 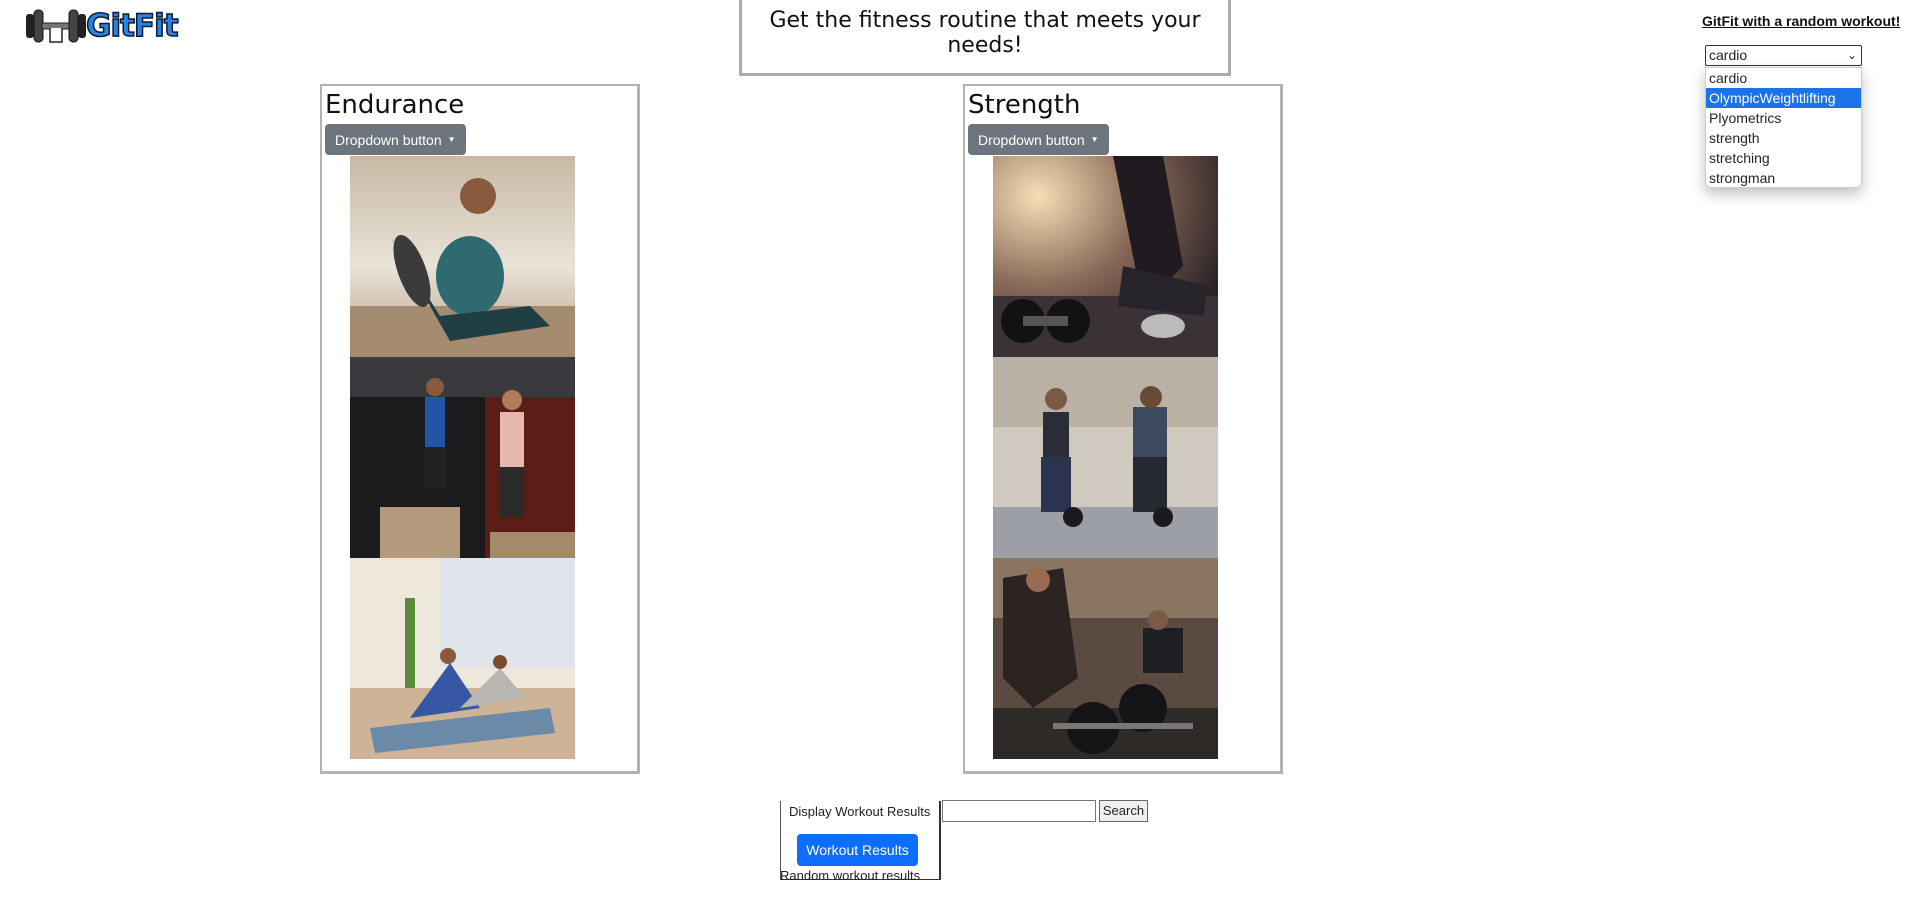 What do you see at coordinates (1024, 105) in the screenshot?
I see `card-title: Strength` at bounding box center [1024, 105].